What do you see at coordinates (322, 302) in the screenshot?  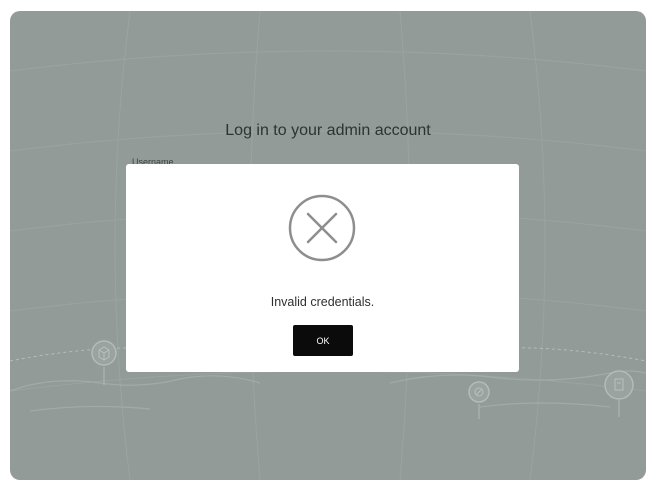 I see `error-message: Invalid credentials.` at bounding box center [322, 302].